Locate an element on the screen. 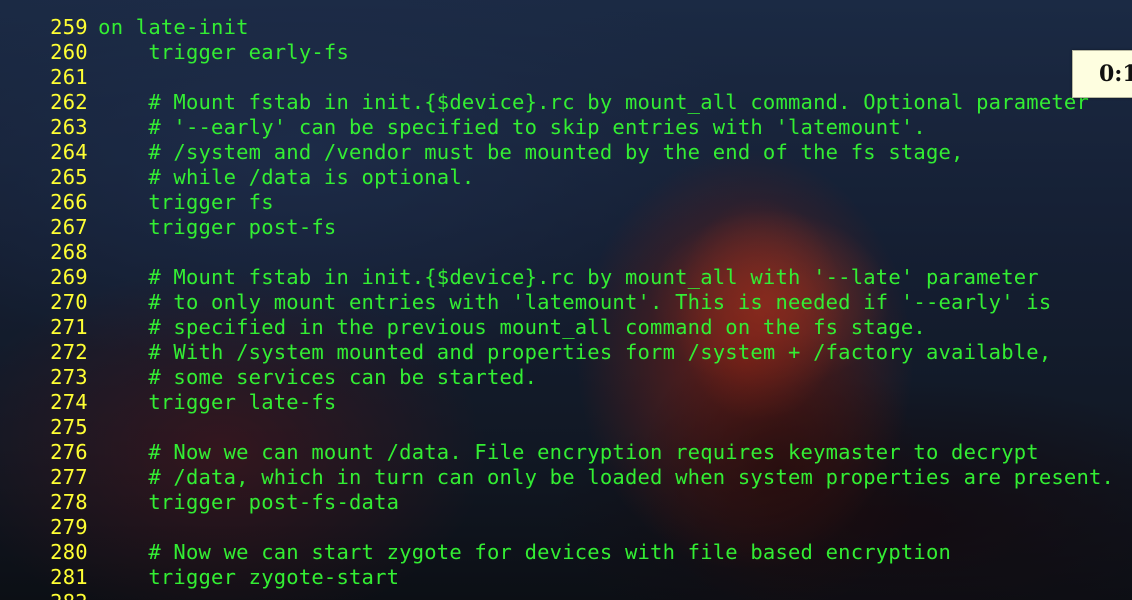 Image resolution: width=1132 pixels, height=600 pixels. line-text: trigger late-fs is located at coordinates (217, 402).